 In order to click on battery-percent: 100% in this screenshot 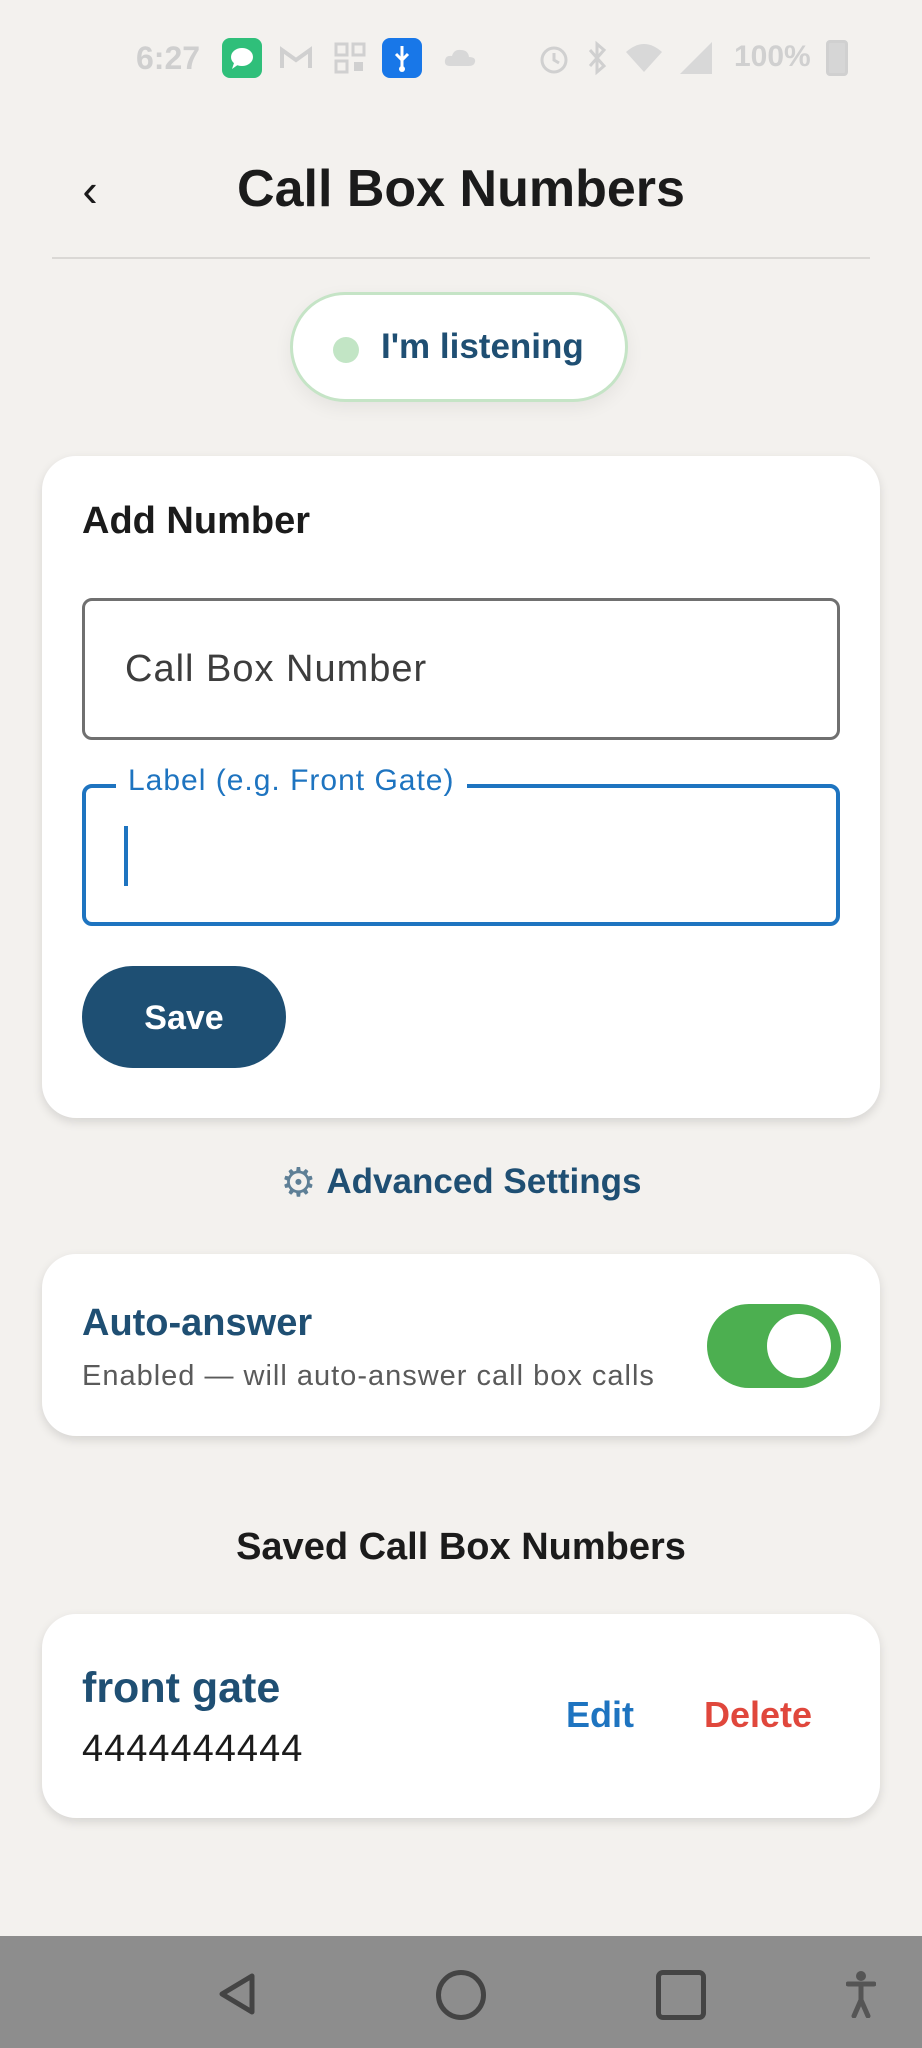, I will do `click(772, 56)`.